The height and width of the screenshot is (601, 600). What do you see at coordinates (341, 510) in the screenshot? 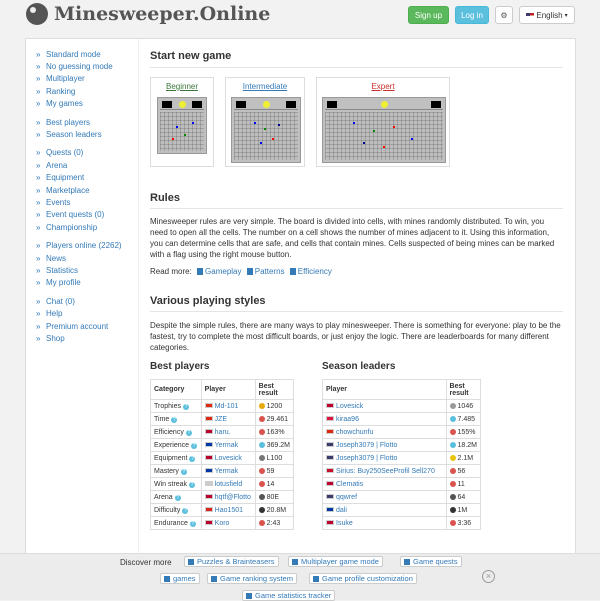
I see `player-link: dali` at bounding box center [341, 510].